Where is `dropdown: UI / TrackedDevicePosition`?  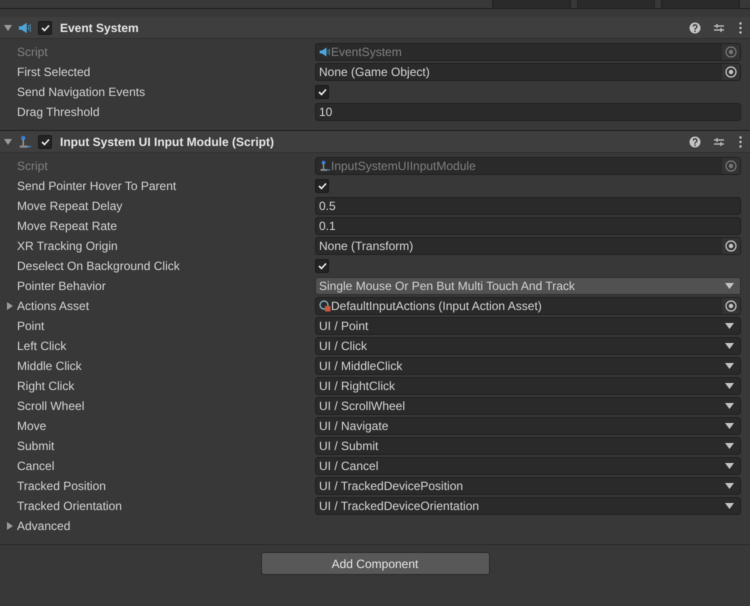
dropdown: UI / TrackedDevicePosition is located at coordinates (528, 486).